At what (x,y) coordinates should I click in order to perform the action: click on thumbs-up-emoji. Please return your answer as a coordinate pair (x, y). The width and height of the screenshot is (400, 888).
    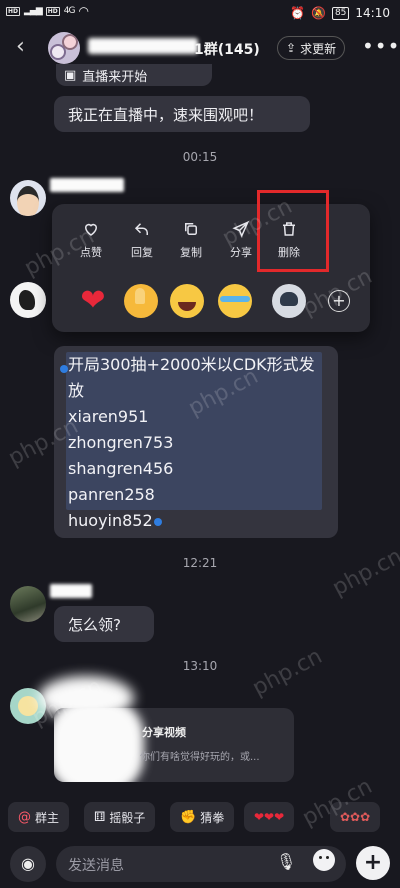
    Looking at the image, I should click on (141, 301).